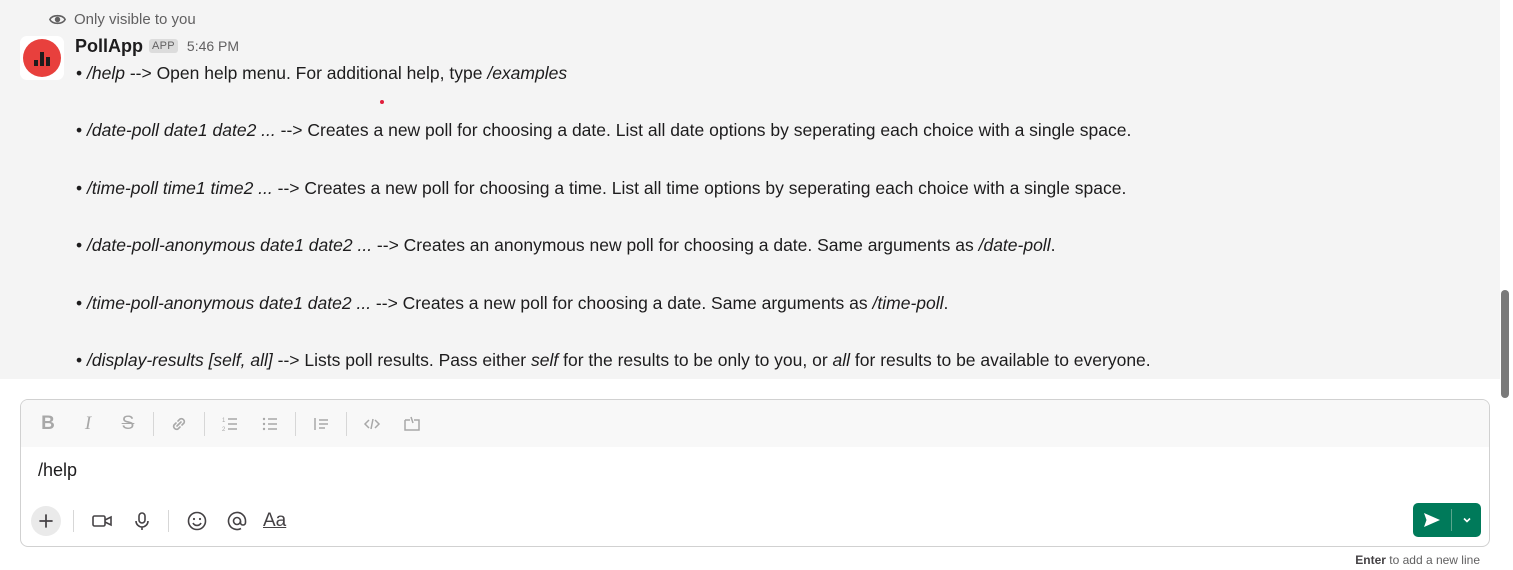 The width and height of the screenshot is (1513, 570). I want to click on send-icon, so click(1432, 520).